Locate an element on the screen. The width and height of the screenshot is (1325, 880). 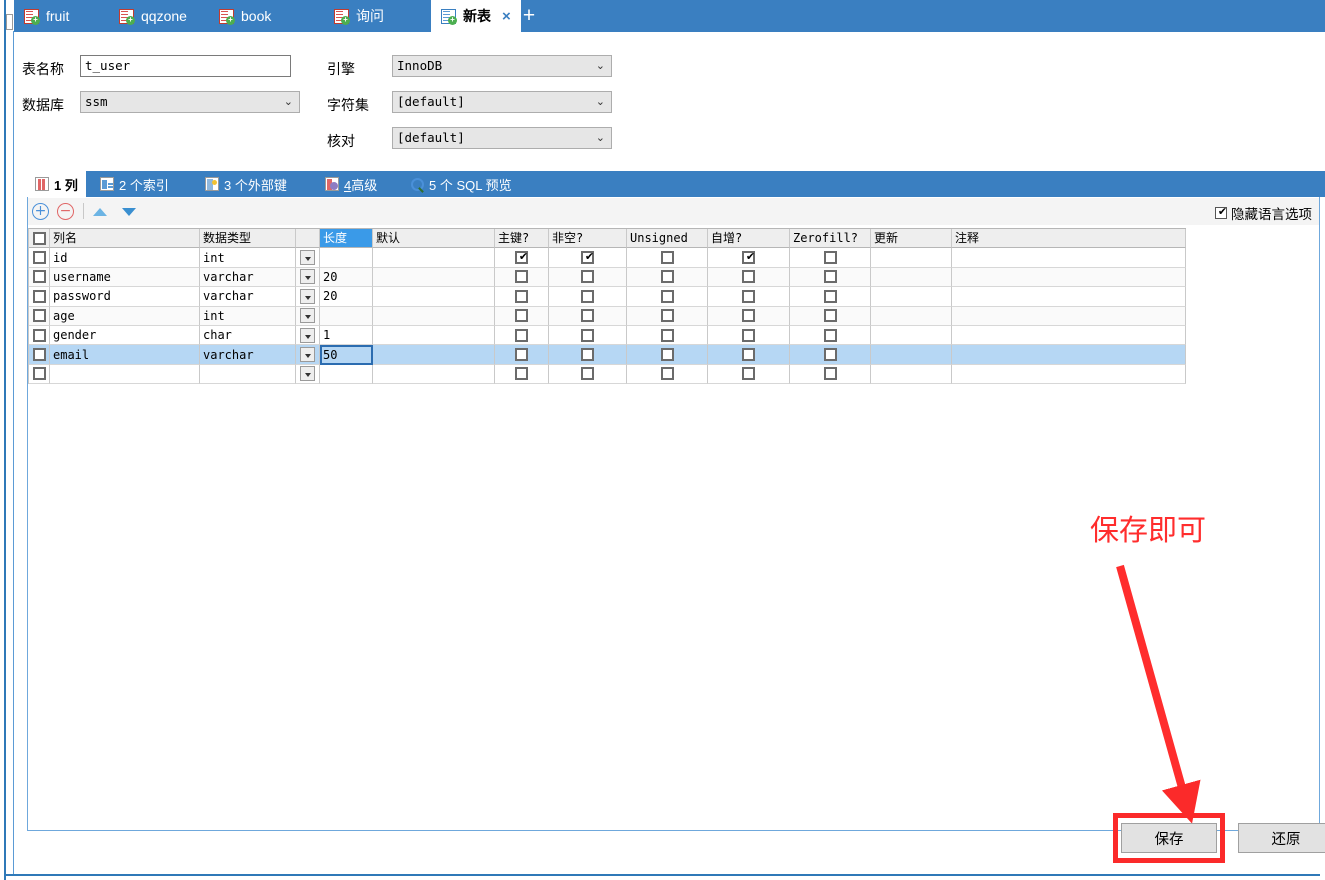
grid-header-pk: 主键? is located at coordinates (522, 239).